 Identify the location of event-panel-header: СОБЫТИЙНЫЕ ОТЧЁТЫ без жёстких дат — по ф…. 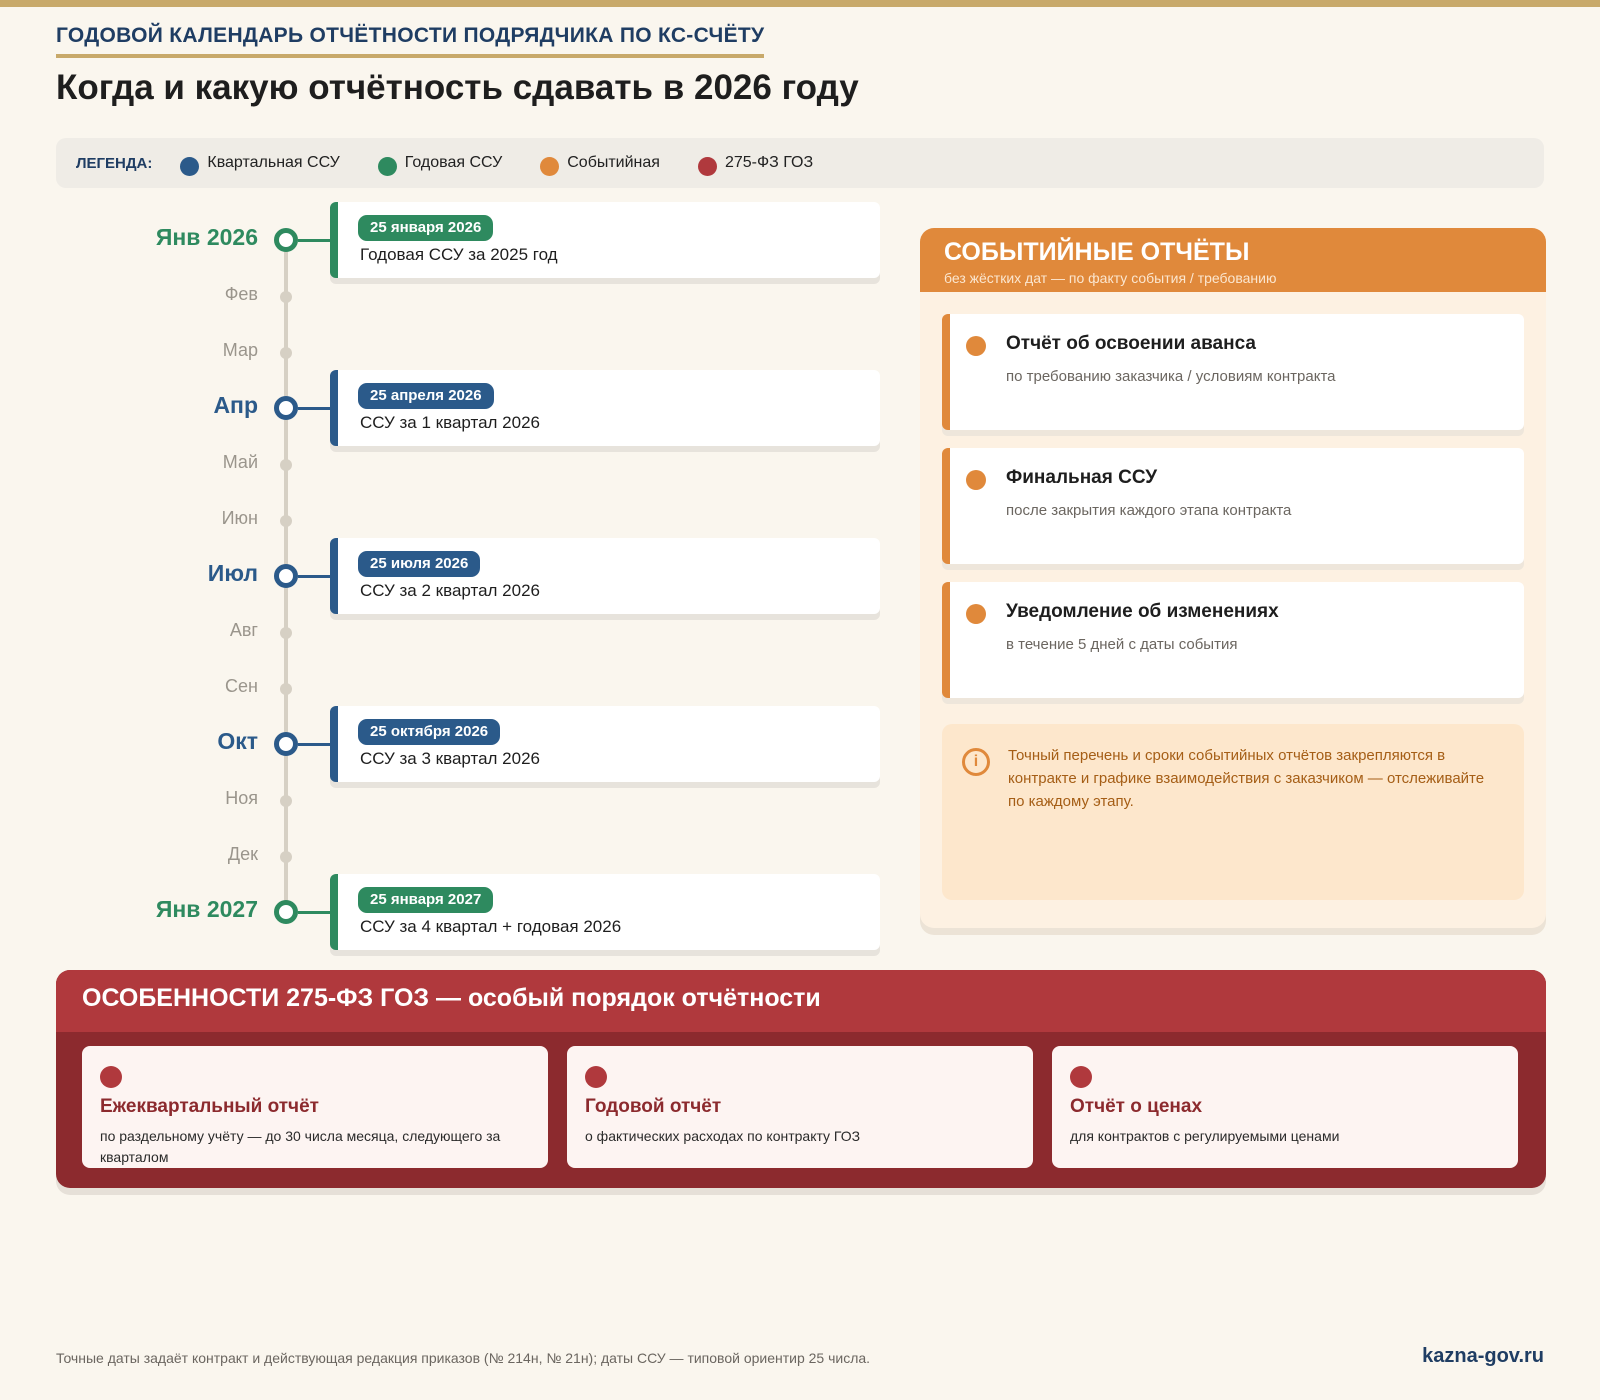
(1233, 260).